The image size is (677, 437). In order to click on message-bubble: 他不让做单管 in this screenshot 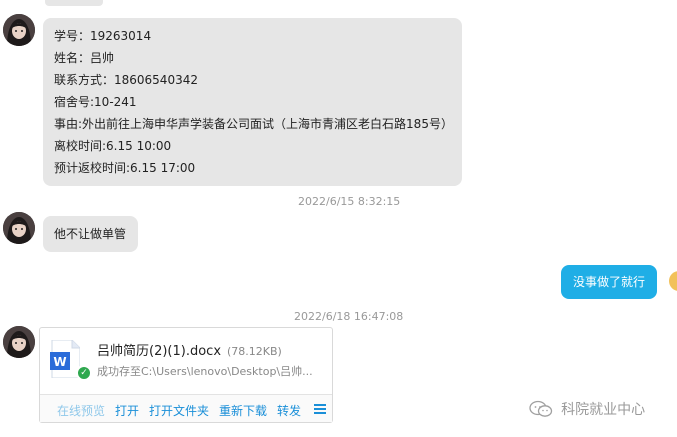, I will do `click(90, 234)`.